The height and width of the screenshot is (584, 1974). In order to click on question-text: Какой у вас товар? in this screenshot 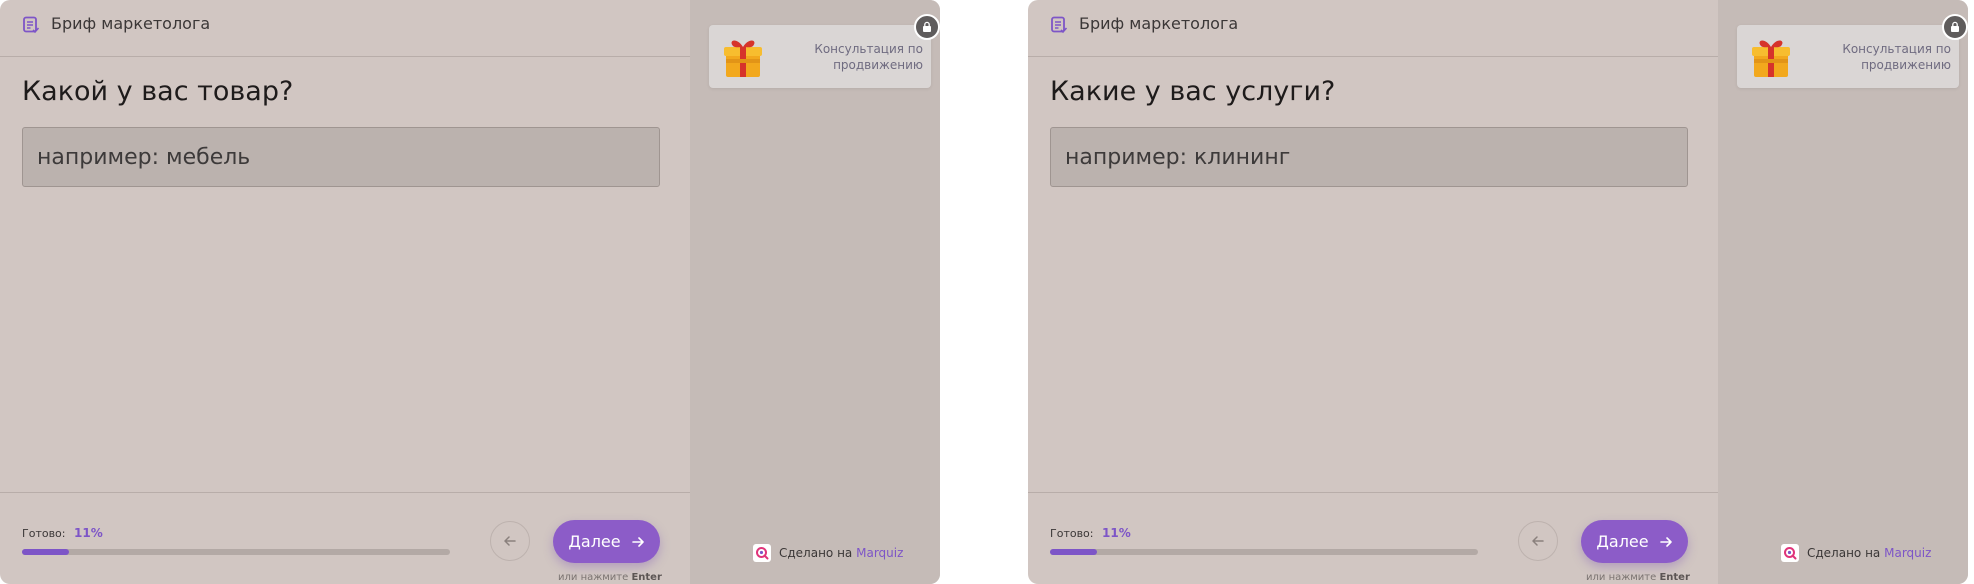, I will do `click(158, 91)`.